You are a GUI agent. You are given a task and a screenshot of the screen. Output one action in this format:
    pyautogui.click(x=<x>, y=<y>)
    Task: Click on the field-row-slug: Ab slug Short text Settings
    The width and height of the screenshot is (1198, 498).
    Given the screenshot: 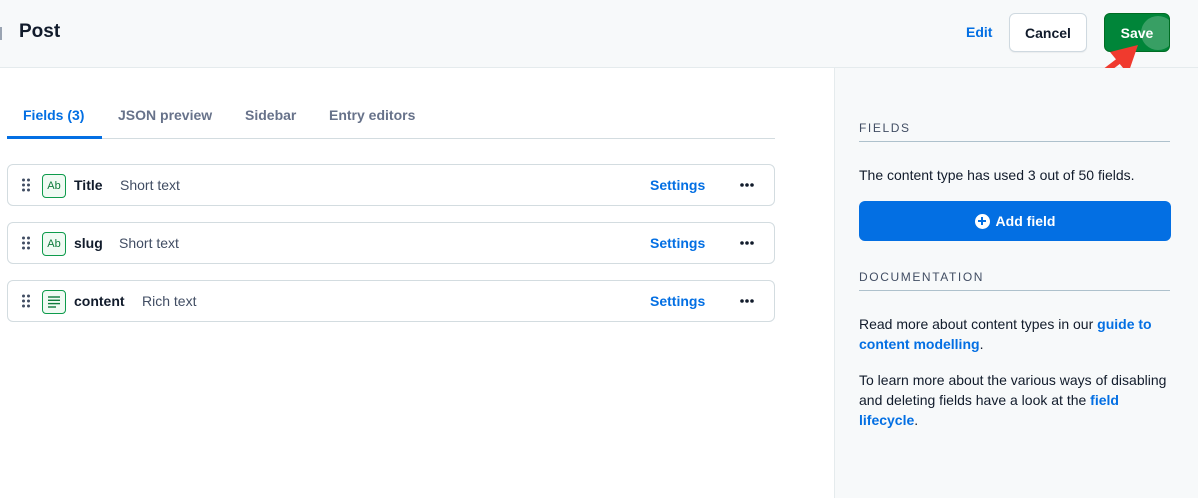 What is the action you would take?
    pyautogui.click(x=391, y=243)
    